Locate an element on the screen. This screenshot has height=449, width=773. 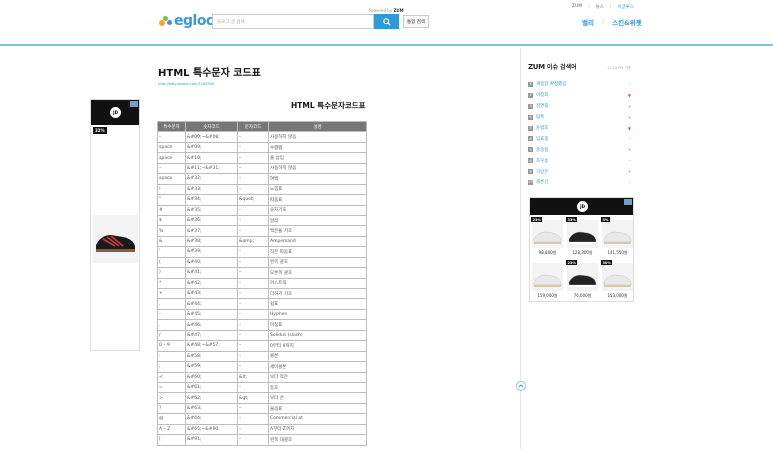
table-row: # &#35; – 숫자기호 is located at coordinates (262, 210).